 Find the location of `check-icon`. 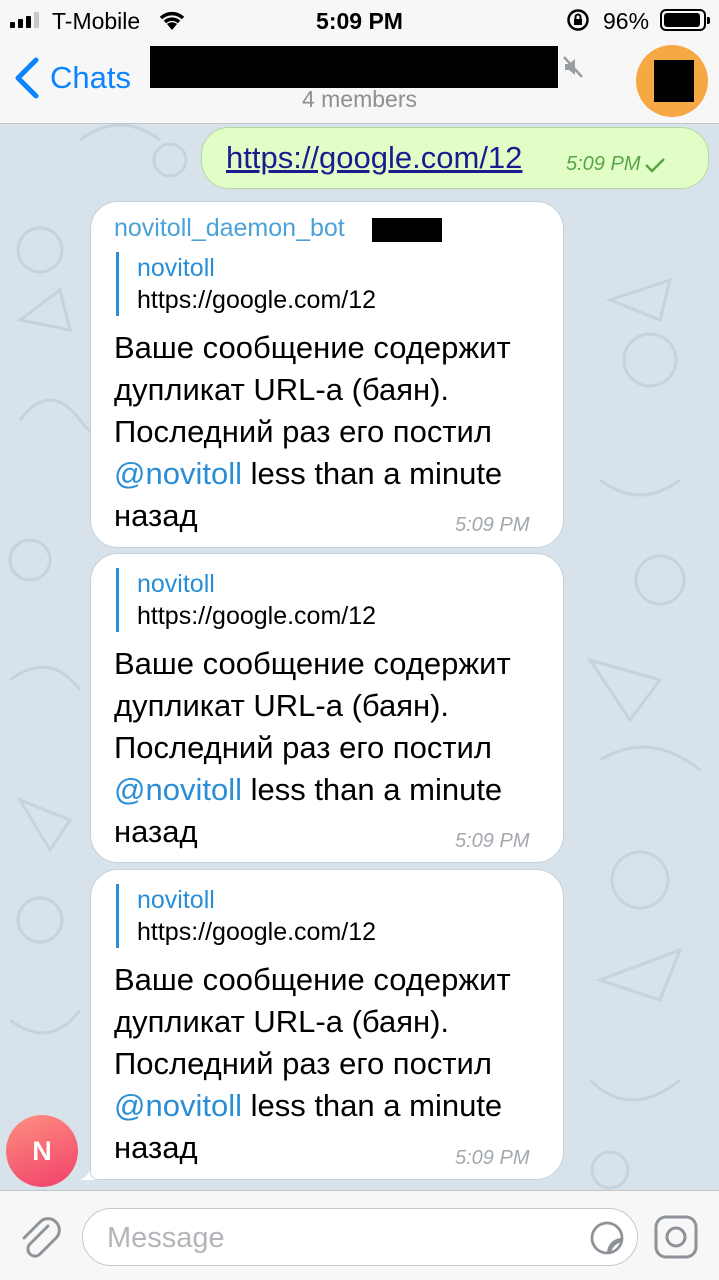

check-icon is located at coordinates (655, 165).